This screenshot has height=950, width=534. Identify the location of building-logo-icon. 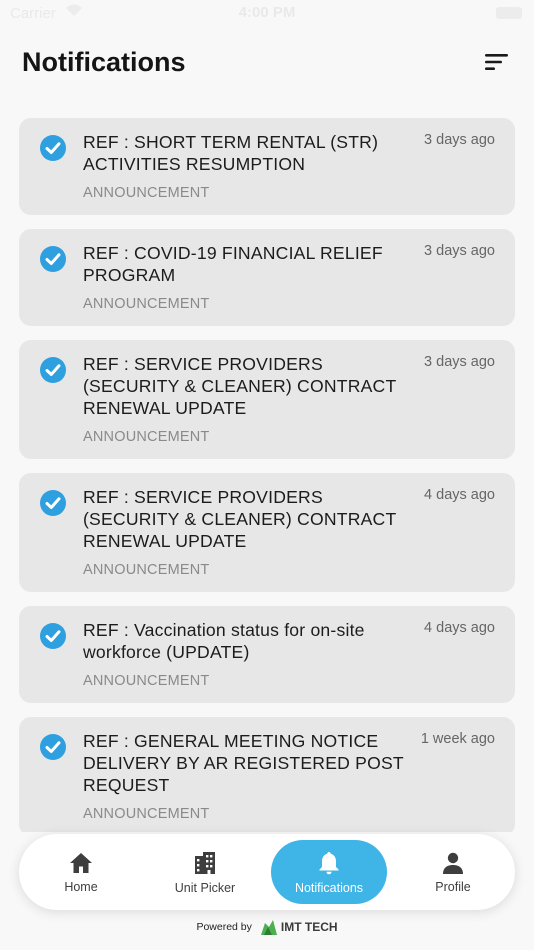
(268, 927).